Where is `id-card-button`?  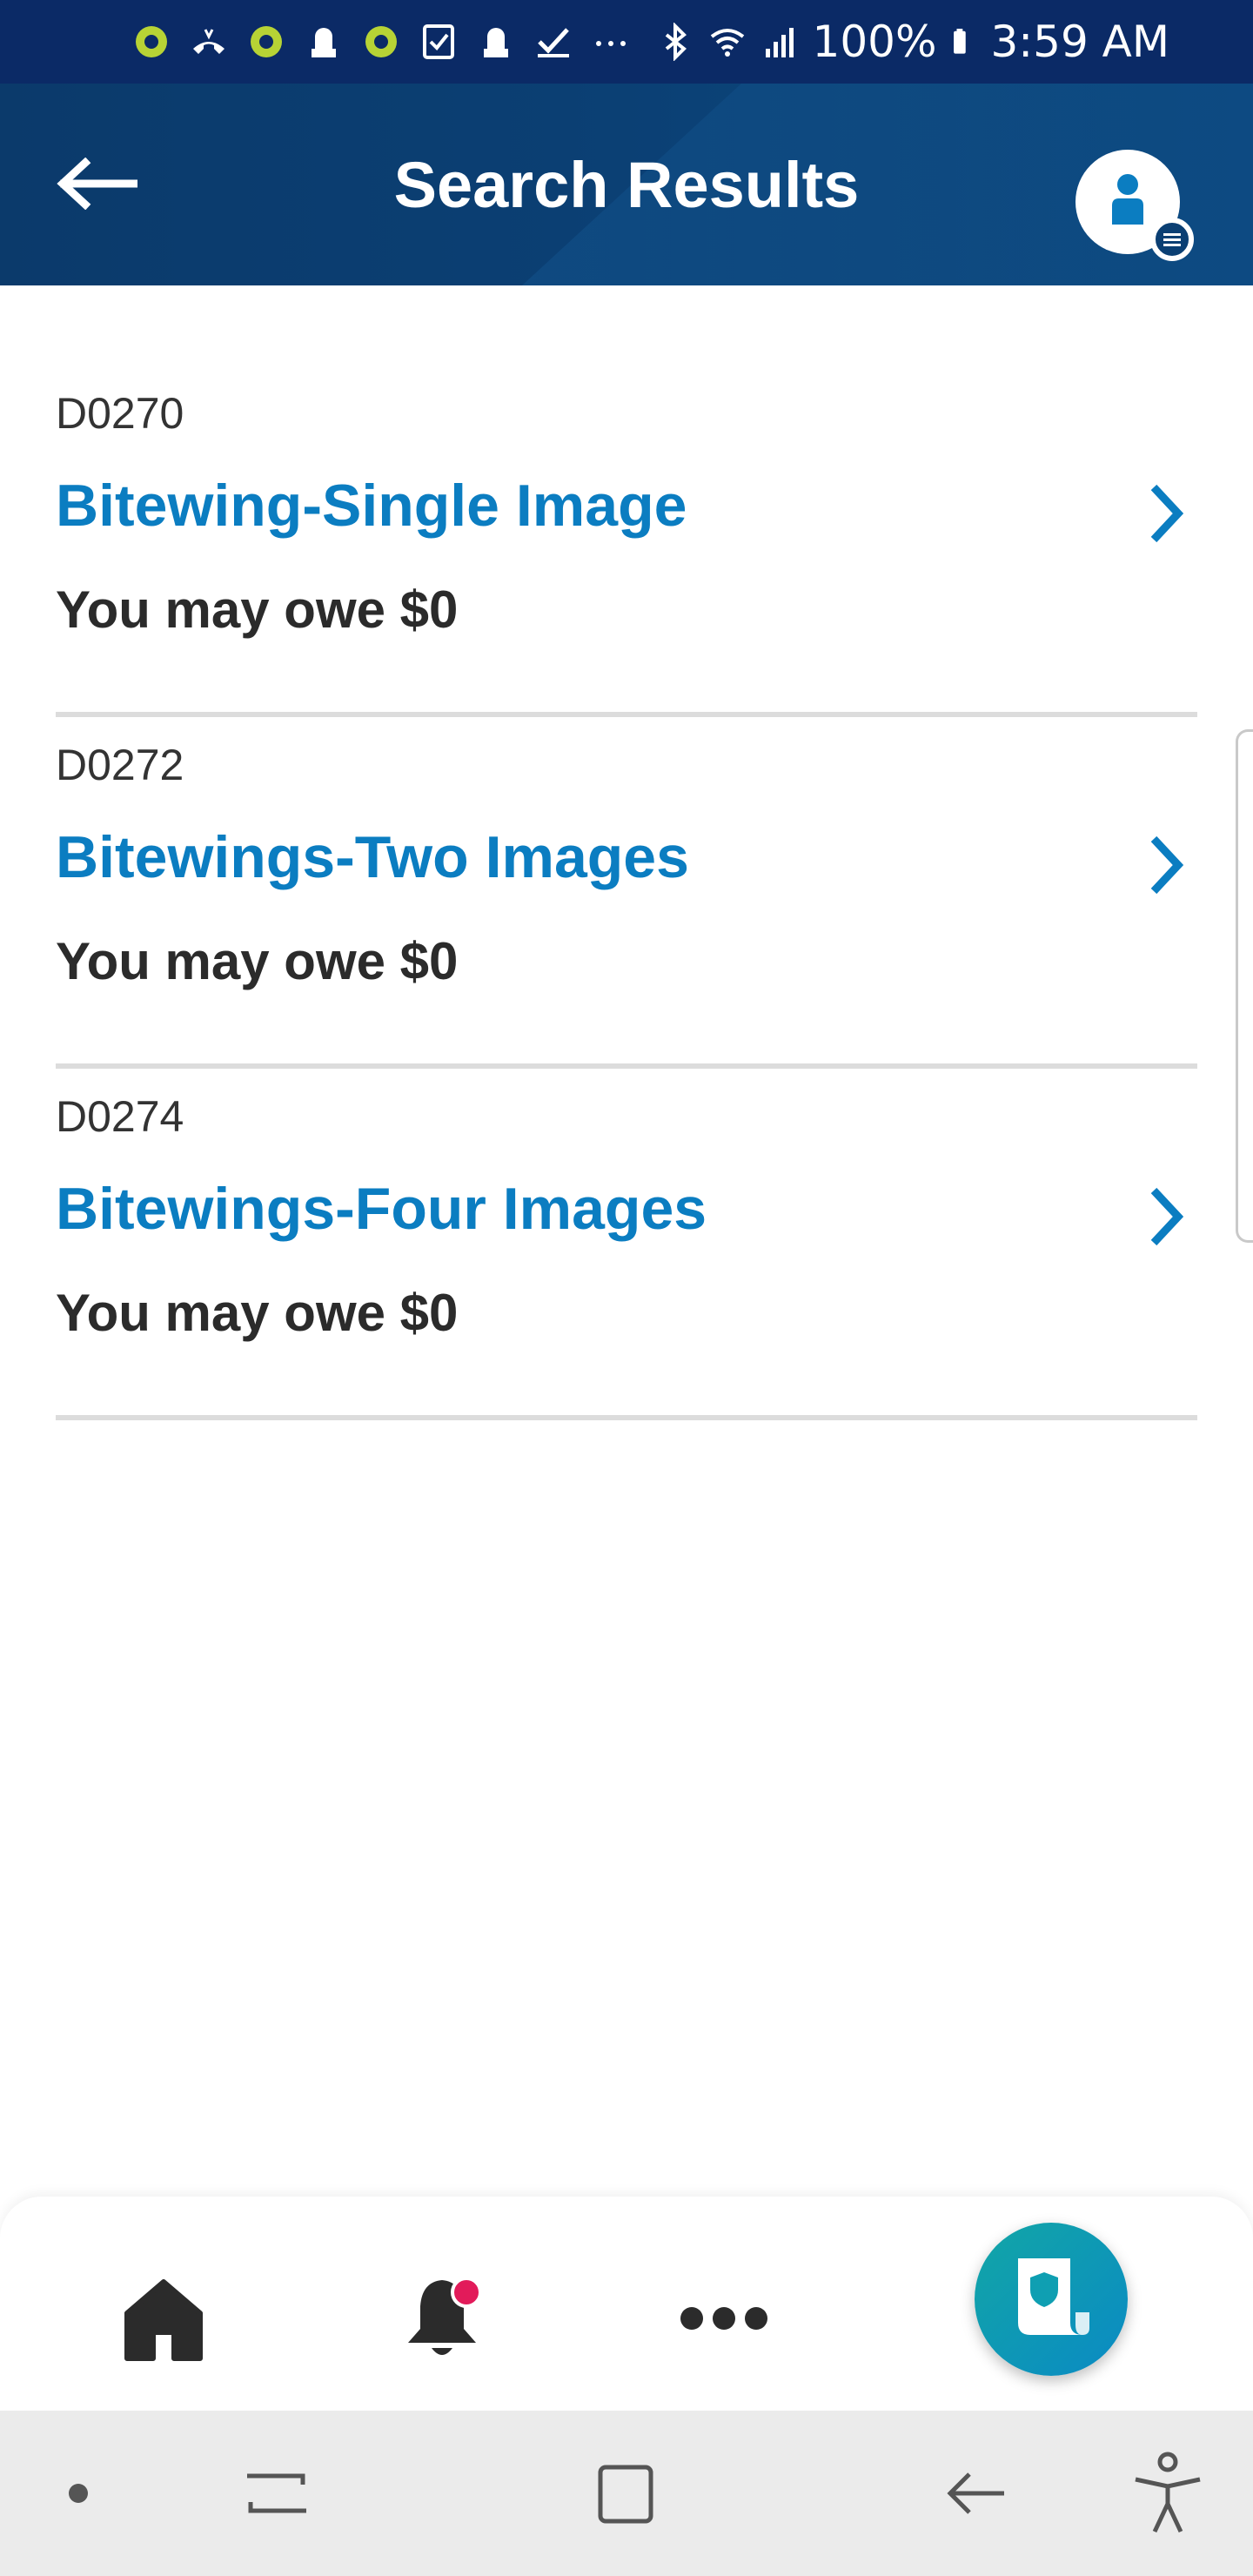
id-card-button is located at coordinates (1051, 2300).